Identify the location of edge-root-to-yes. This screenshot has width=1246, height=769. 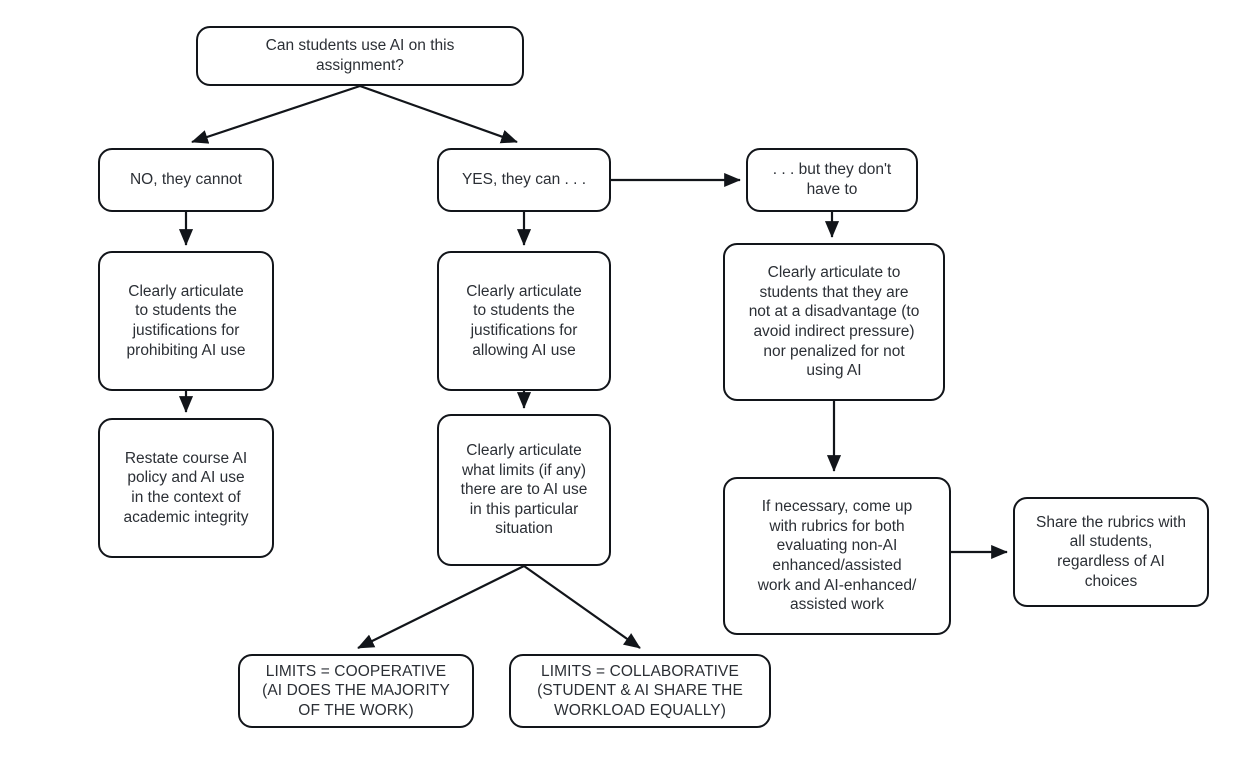
(438, 114).